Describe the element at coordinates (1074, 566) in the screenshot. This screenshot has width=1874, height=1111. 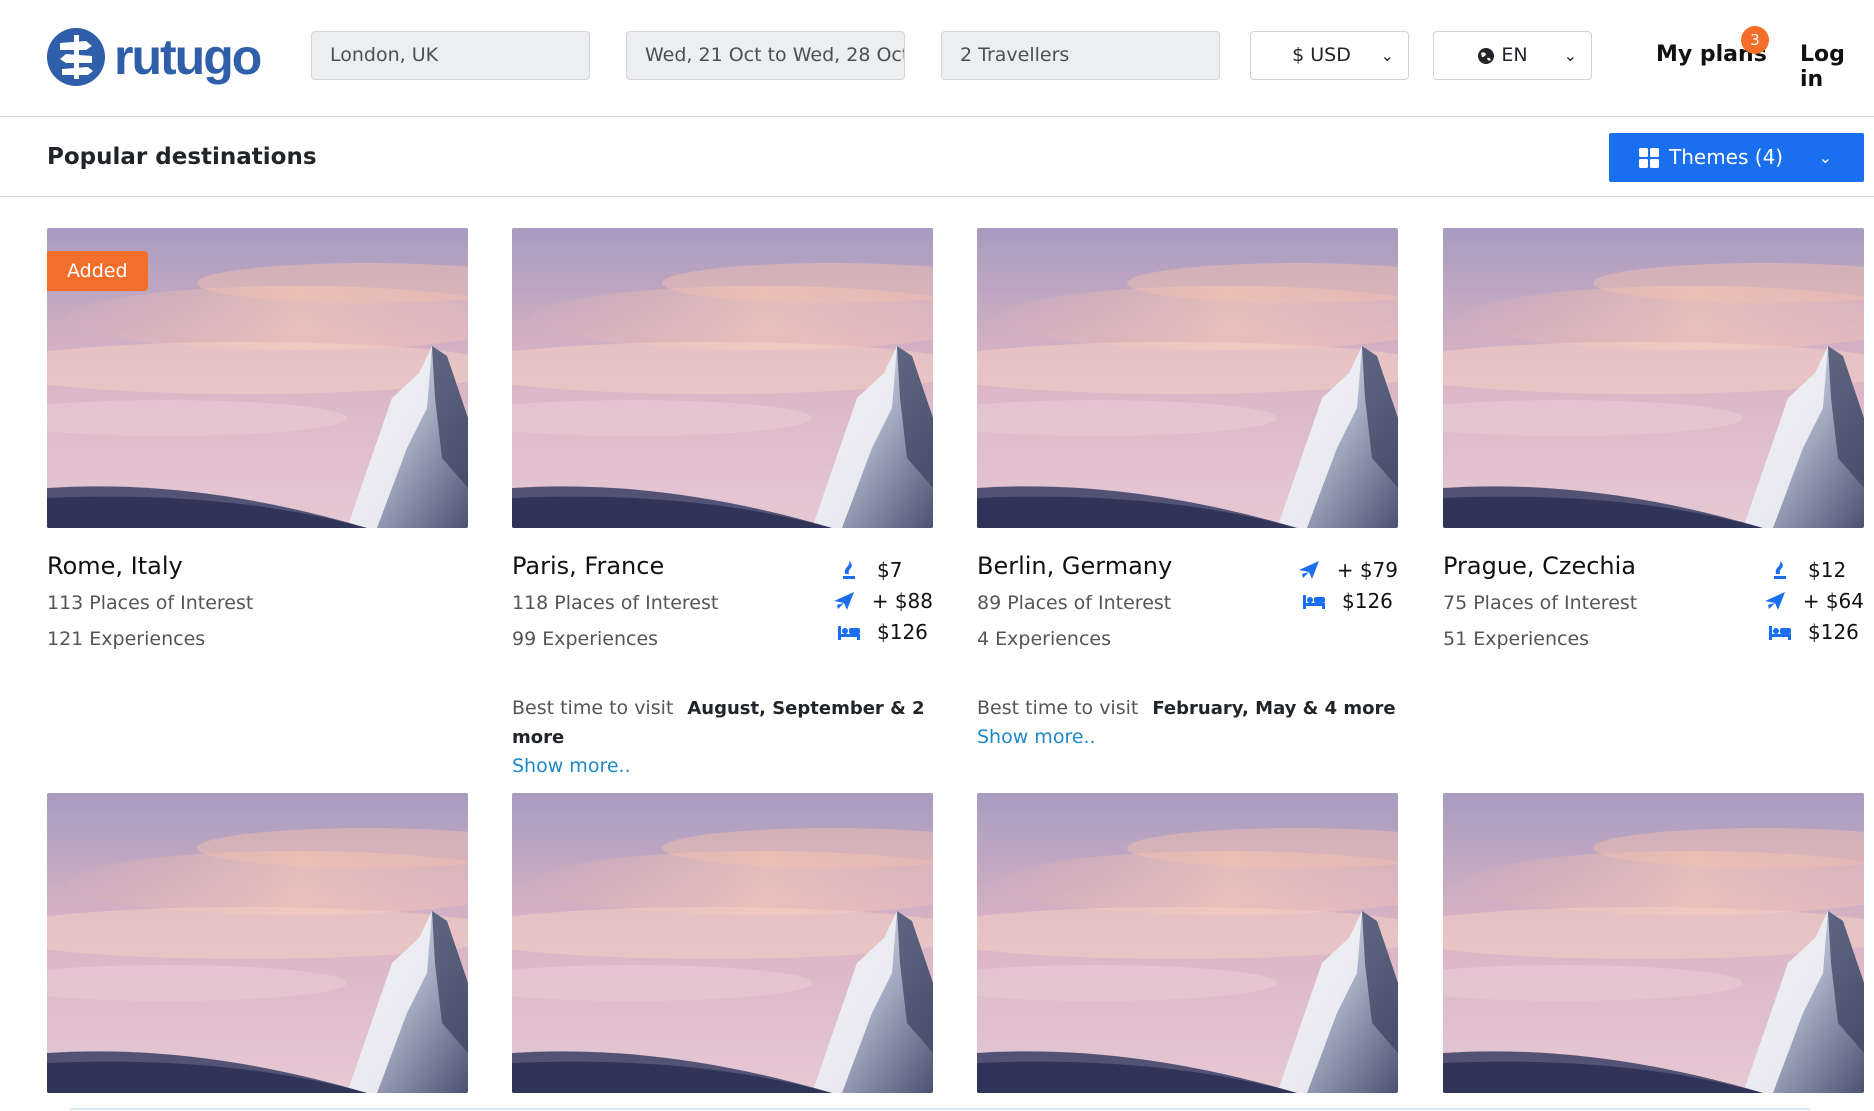
I see `destination-name: Berlin, Germany` at that location.